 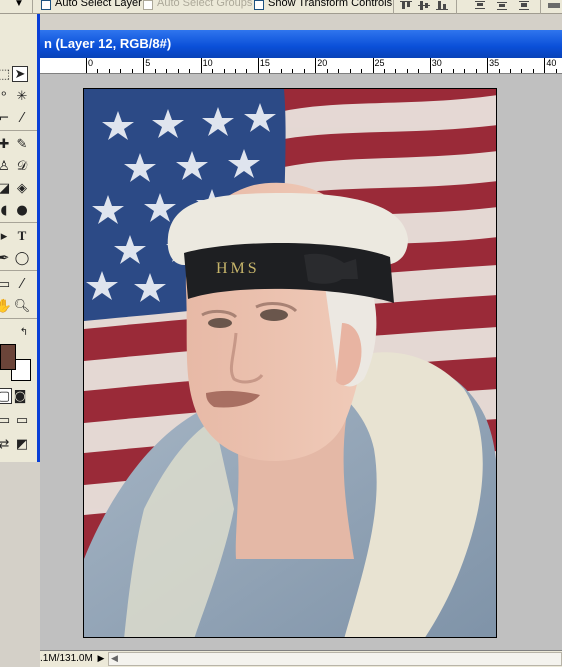 I want to click on ruler-label: 40, so click(x=551, y=63).